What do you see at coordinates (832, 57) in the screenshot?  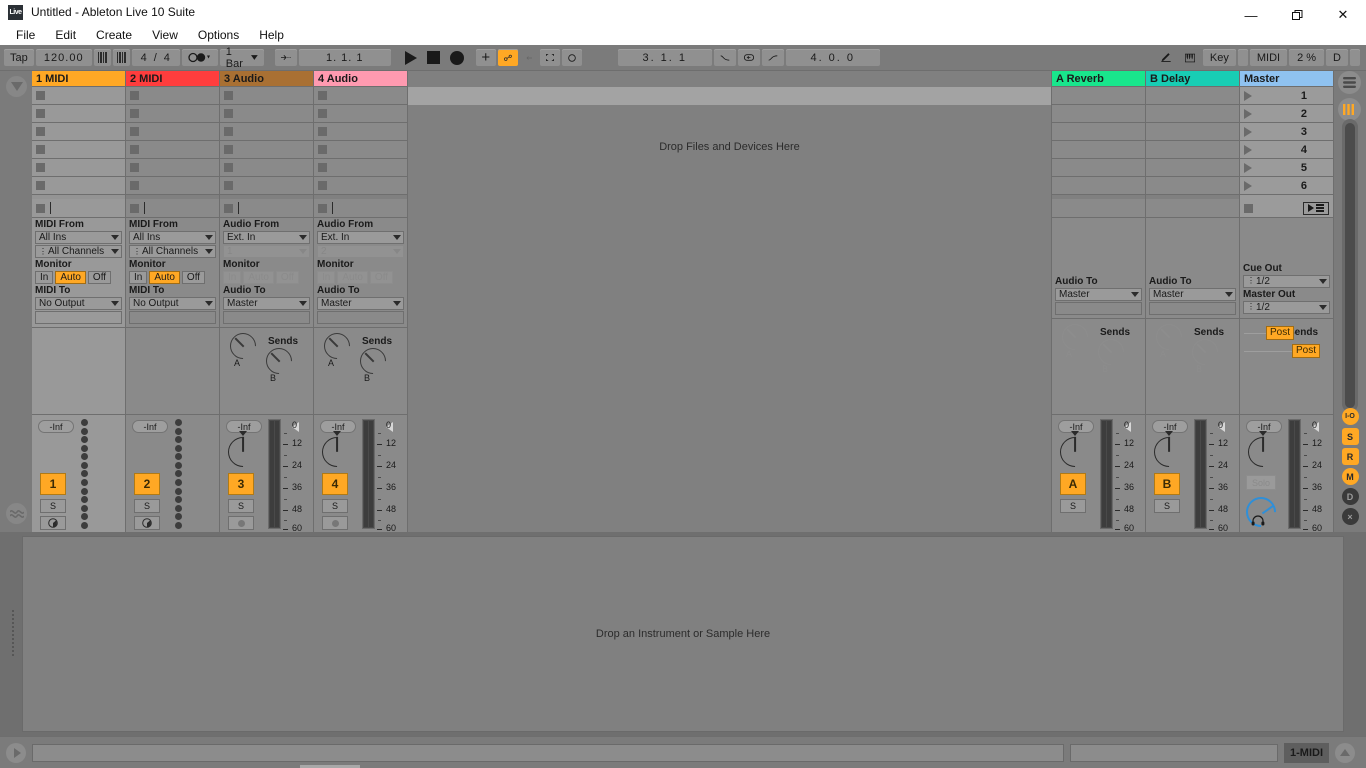 I see `loop-length: 4. 0. 0` at bounding box center [832, 57].